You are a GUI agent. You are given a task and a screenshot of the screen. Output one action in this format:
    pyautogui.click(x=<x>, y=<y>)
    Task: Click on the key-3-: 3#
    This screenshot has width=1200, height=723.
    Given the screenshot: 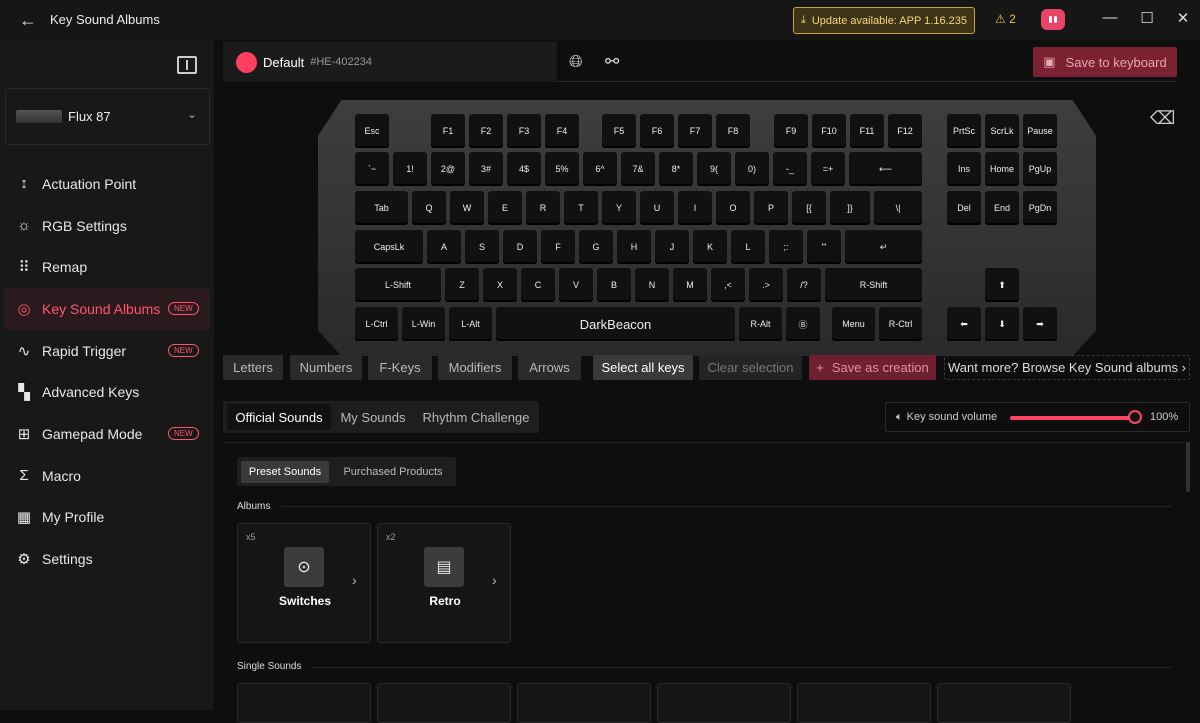 What is the action you would take?
    pyautogui.click(x=486, y=169)
    